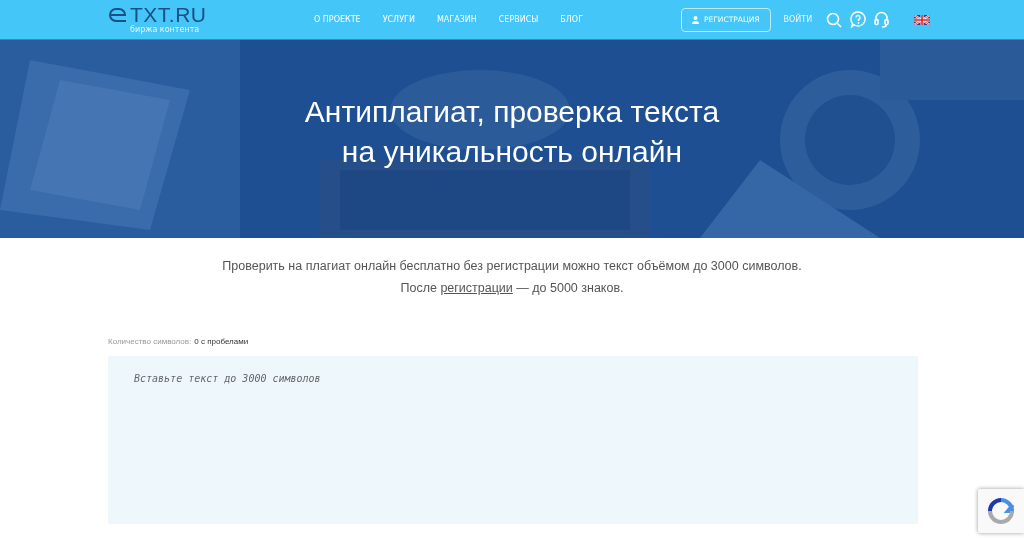  Describe the element at coordinates (512, 132) in the screenshot. I see `page-title: Антиплагиат, проверка текста на уникальность онлайн` at that location.